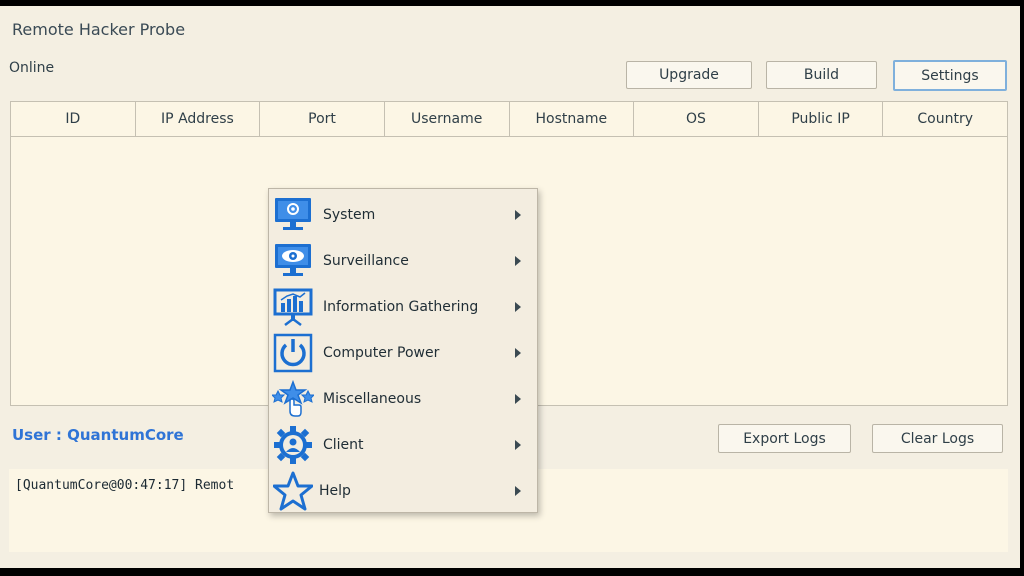  I want to click on stars-hand-icon, so click(293, 399).